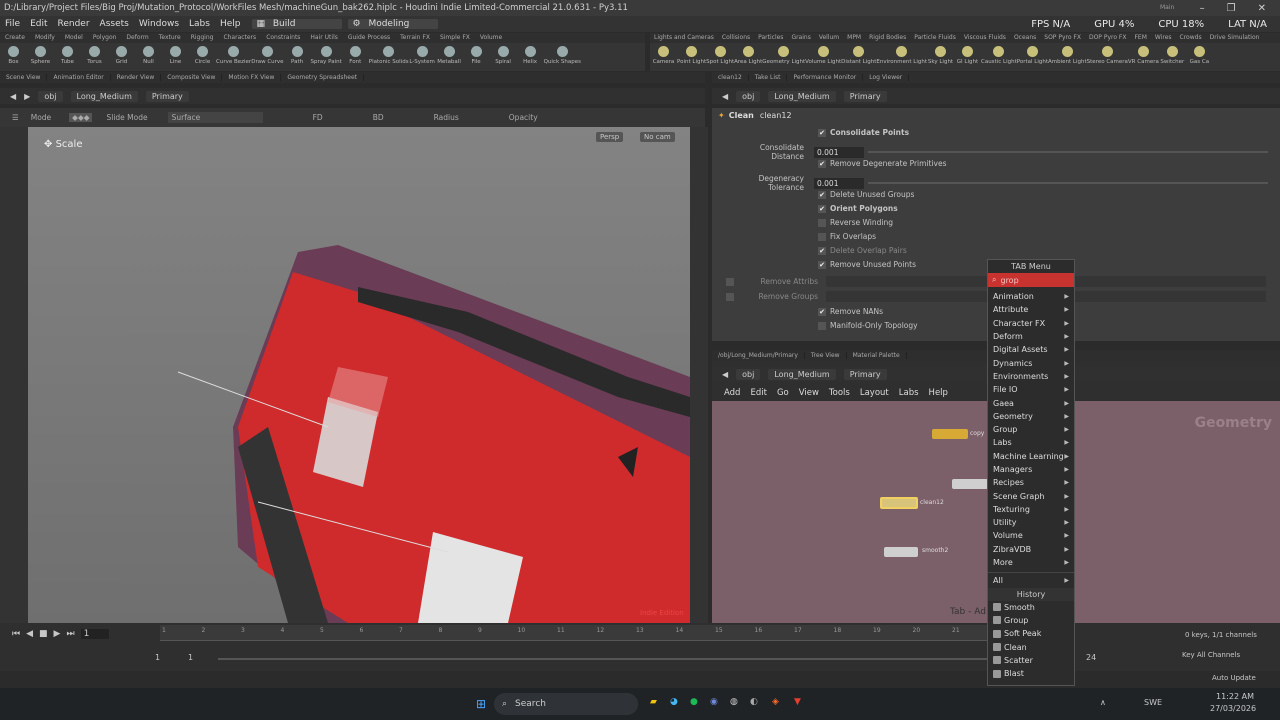 Image resolution: width=1280 pixels, height=720 pixels. What do you see at coordinates (822, 222) in the screenshot?
I see `reverse-winding-checkbox` at bounding box center [822, 222].